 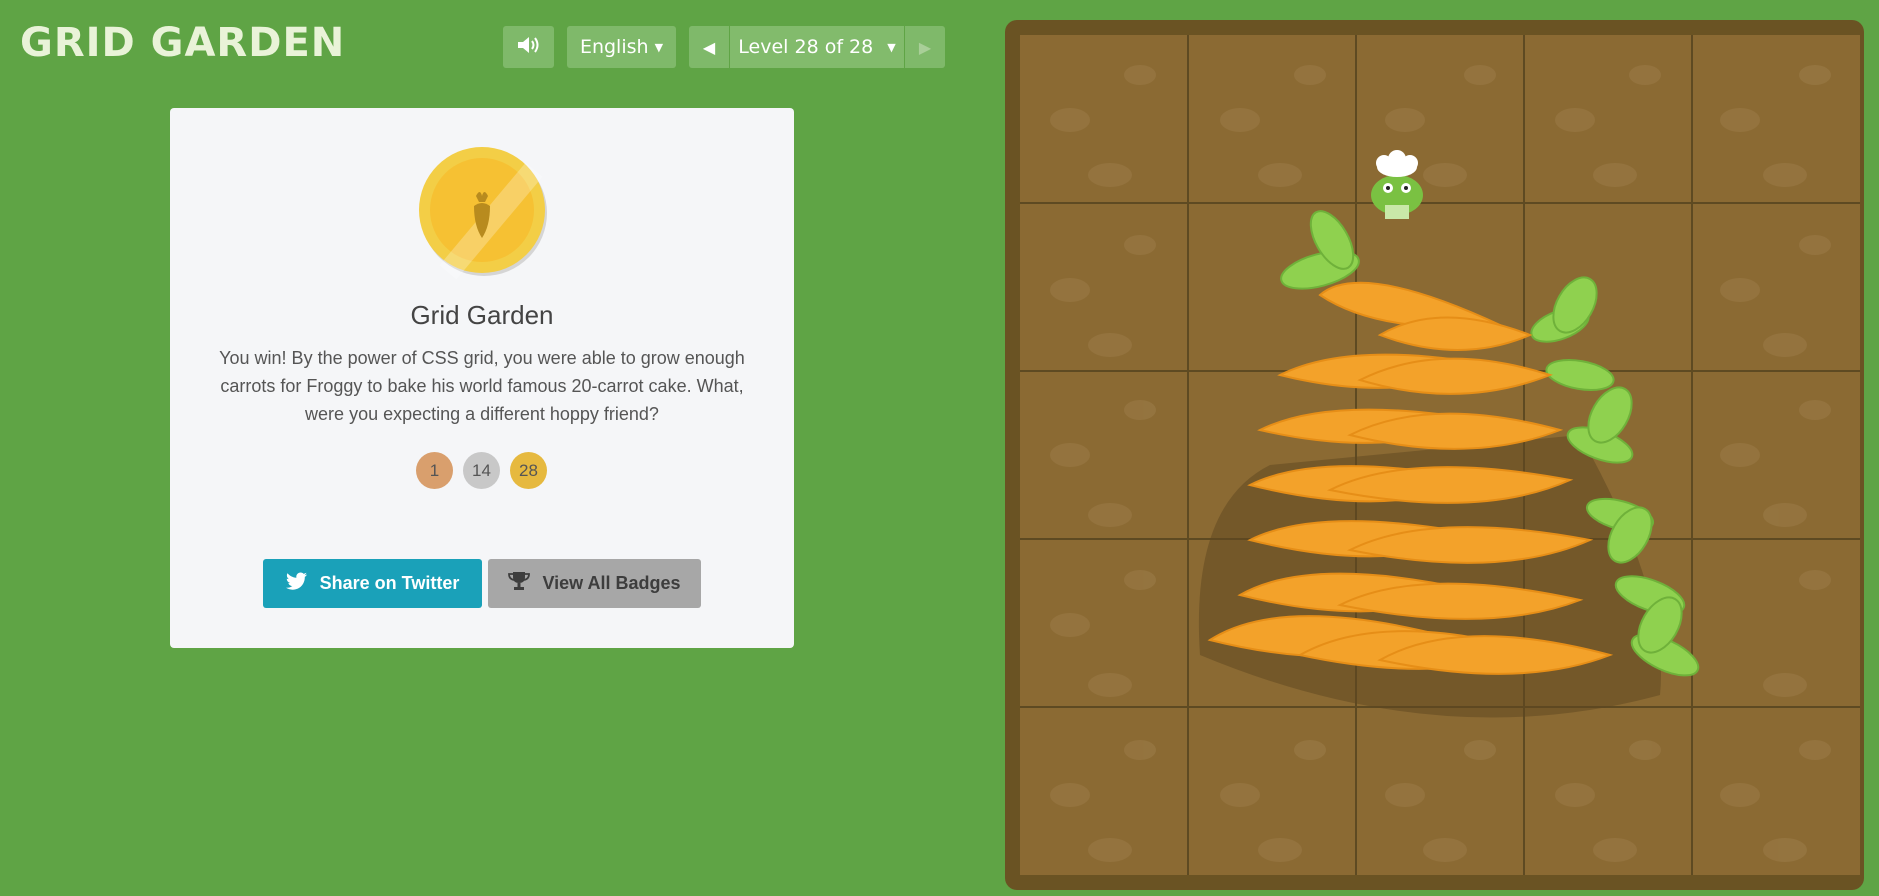 I want to click on level-select: Level 28 of 28 ▼, so click(x=817, y=47).